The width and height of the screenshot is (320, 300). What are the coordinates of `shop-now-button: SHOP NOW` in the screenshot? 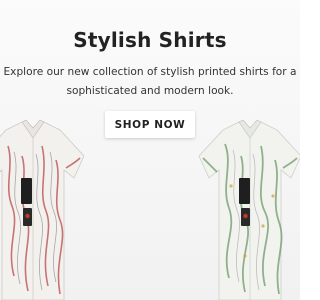 It's located at (150, 124).